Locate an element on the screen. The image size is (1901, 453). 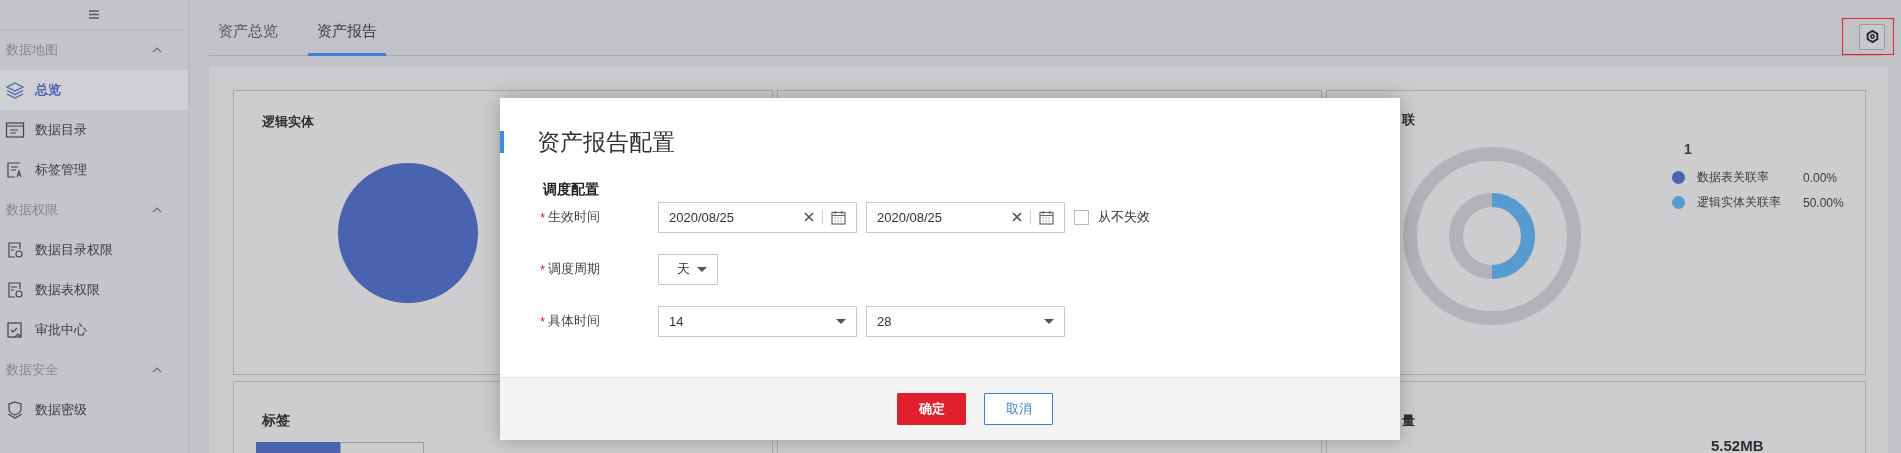
title-accent-bar is located at coordinates (502, 142).